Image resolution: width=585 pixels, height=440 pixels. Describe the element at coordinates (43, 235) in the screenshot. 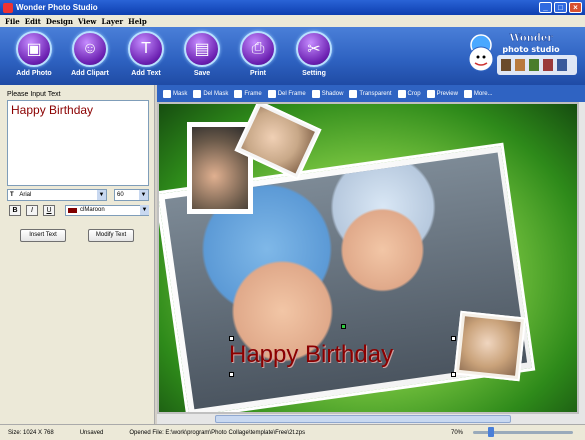

I see `insert-text-button: Insert Text` at that location.